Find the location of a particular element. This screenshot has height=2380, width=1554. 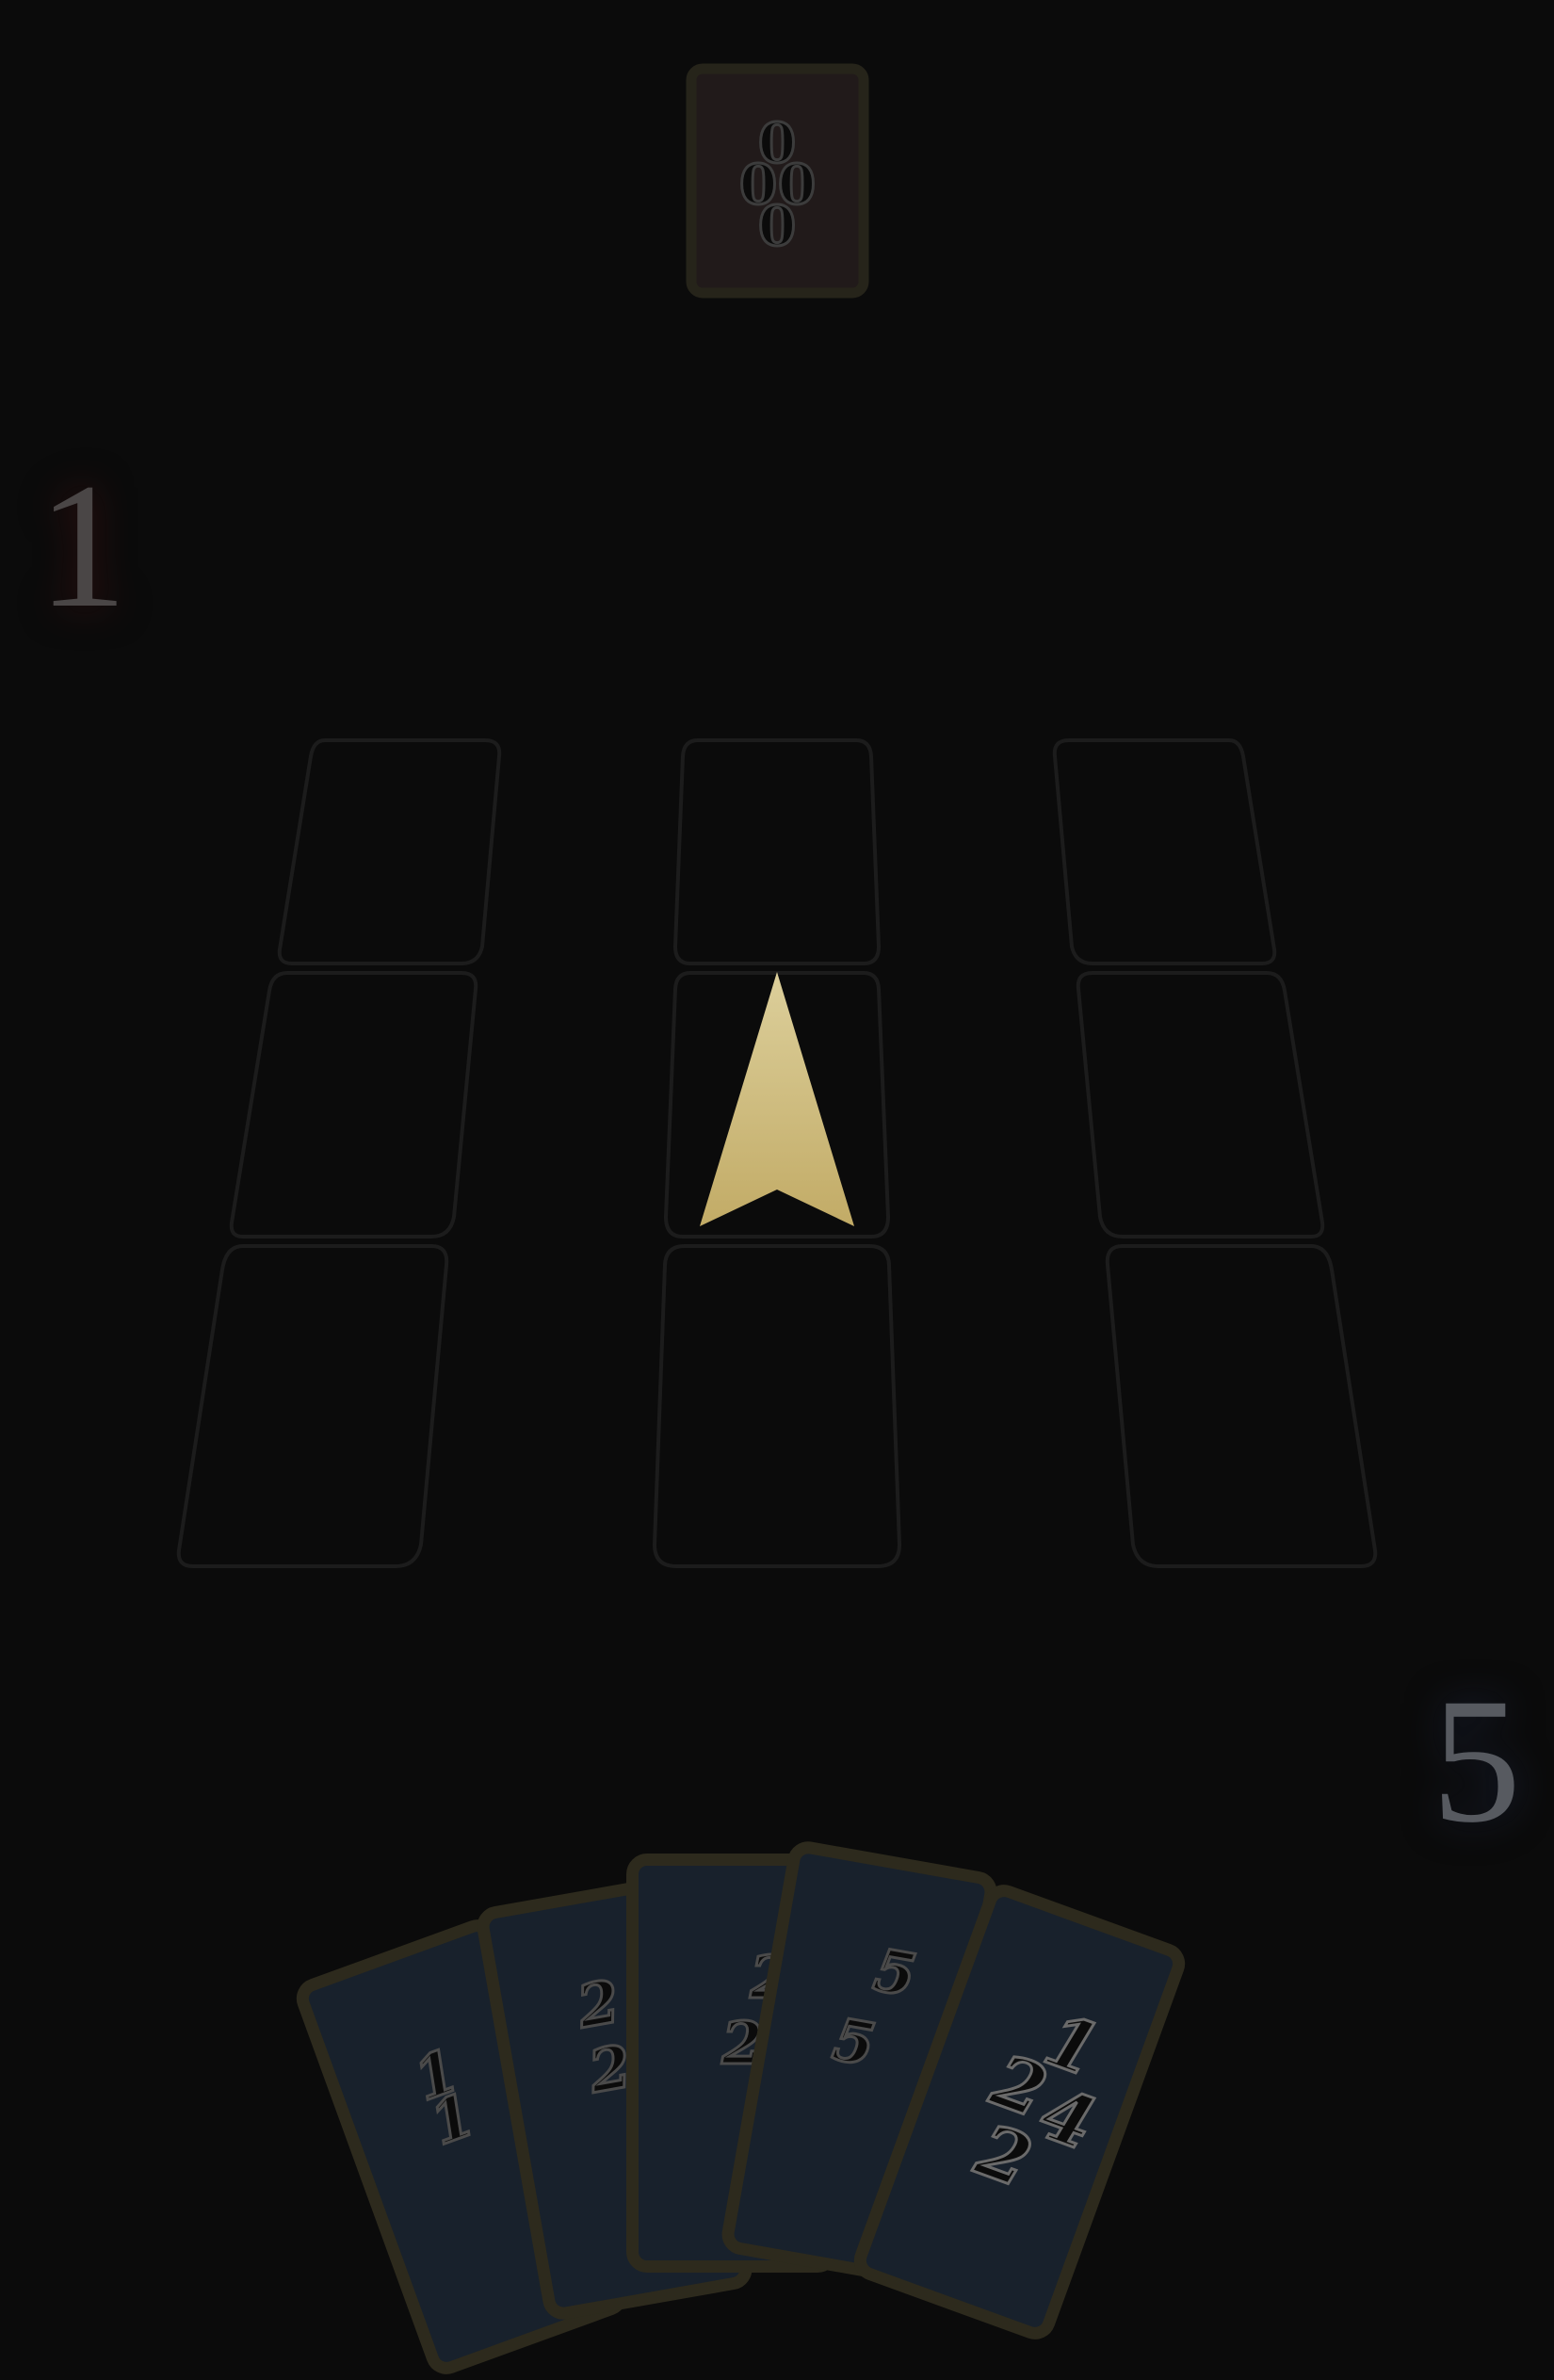

player-score-left: 1 is located at coordinates (82, 546).